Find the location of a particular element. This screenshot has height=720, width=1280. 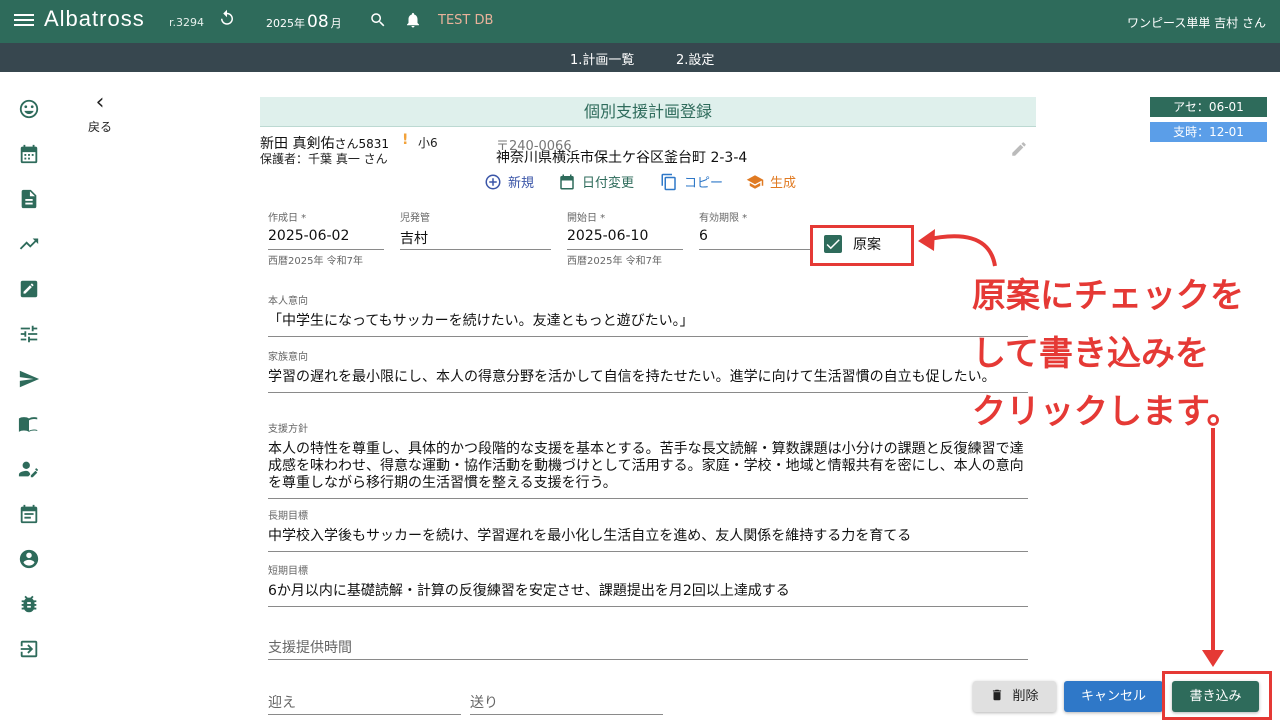

self-intent-field: 本人意向 「中学生になってもサッカーを続けたい。友達ともっと遊びたい。」 is located at coordinates (648, 314).